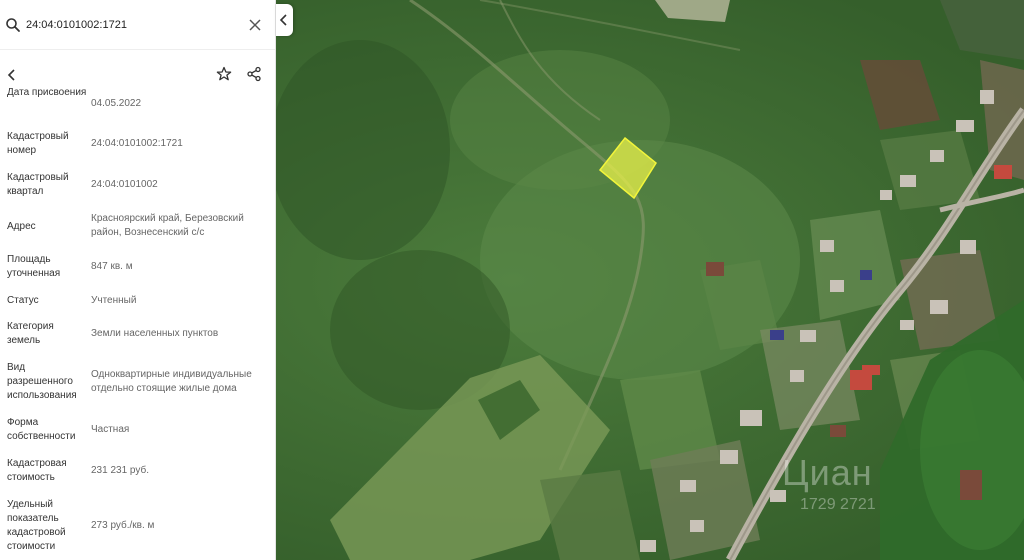 The width and height of the screenshot is (1024, 560). Describe the element at coordinates (838, 504) in the screenshot. I see `watermark-sub-text: 1729 2721` at that location.